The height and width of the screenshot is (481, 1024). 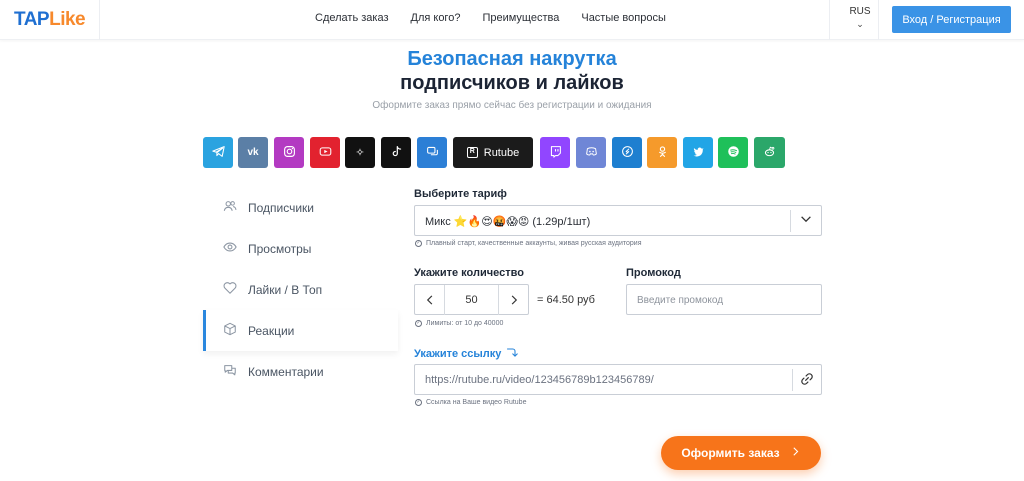 I want to click on hero-title-line1: Безопасная накрутка, so click(x=512, y=59).